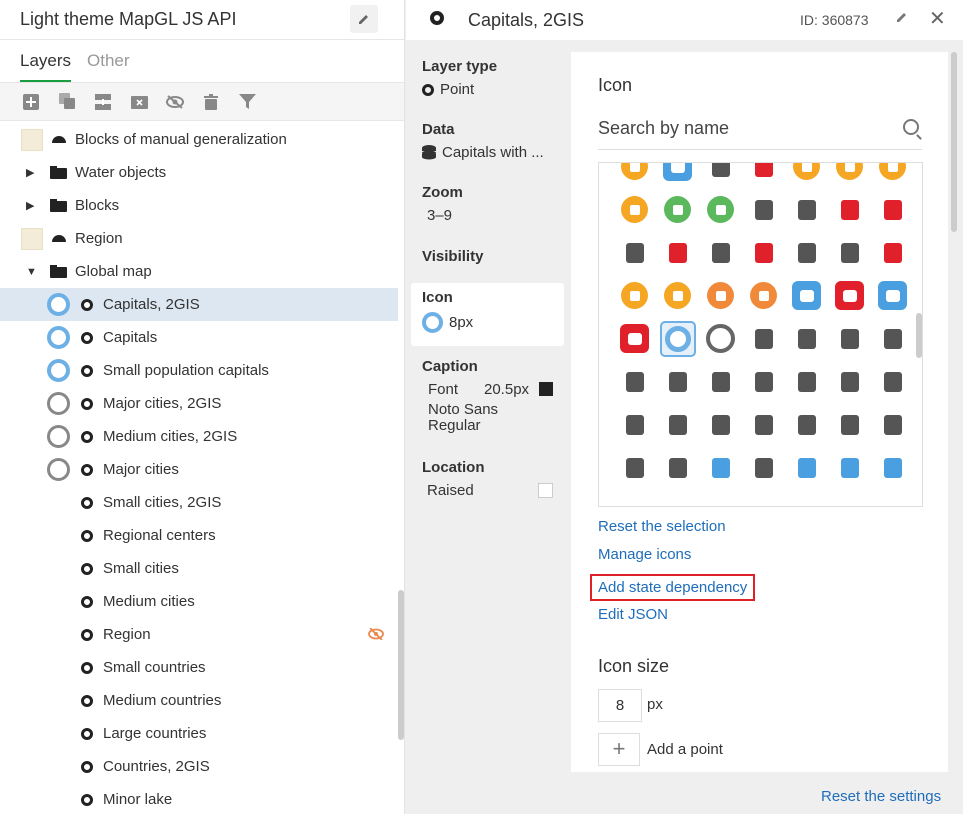  What do you see at coordinates (401, 665) in the screenshot?
I see `layers-scrollbar` at bounding box center [401, 665].